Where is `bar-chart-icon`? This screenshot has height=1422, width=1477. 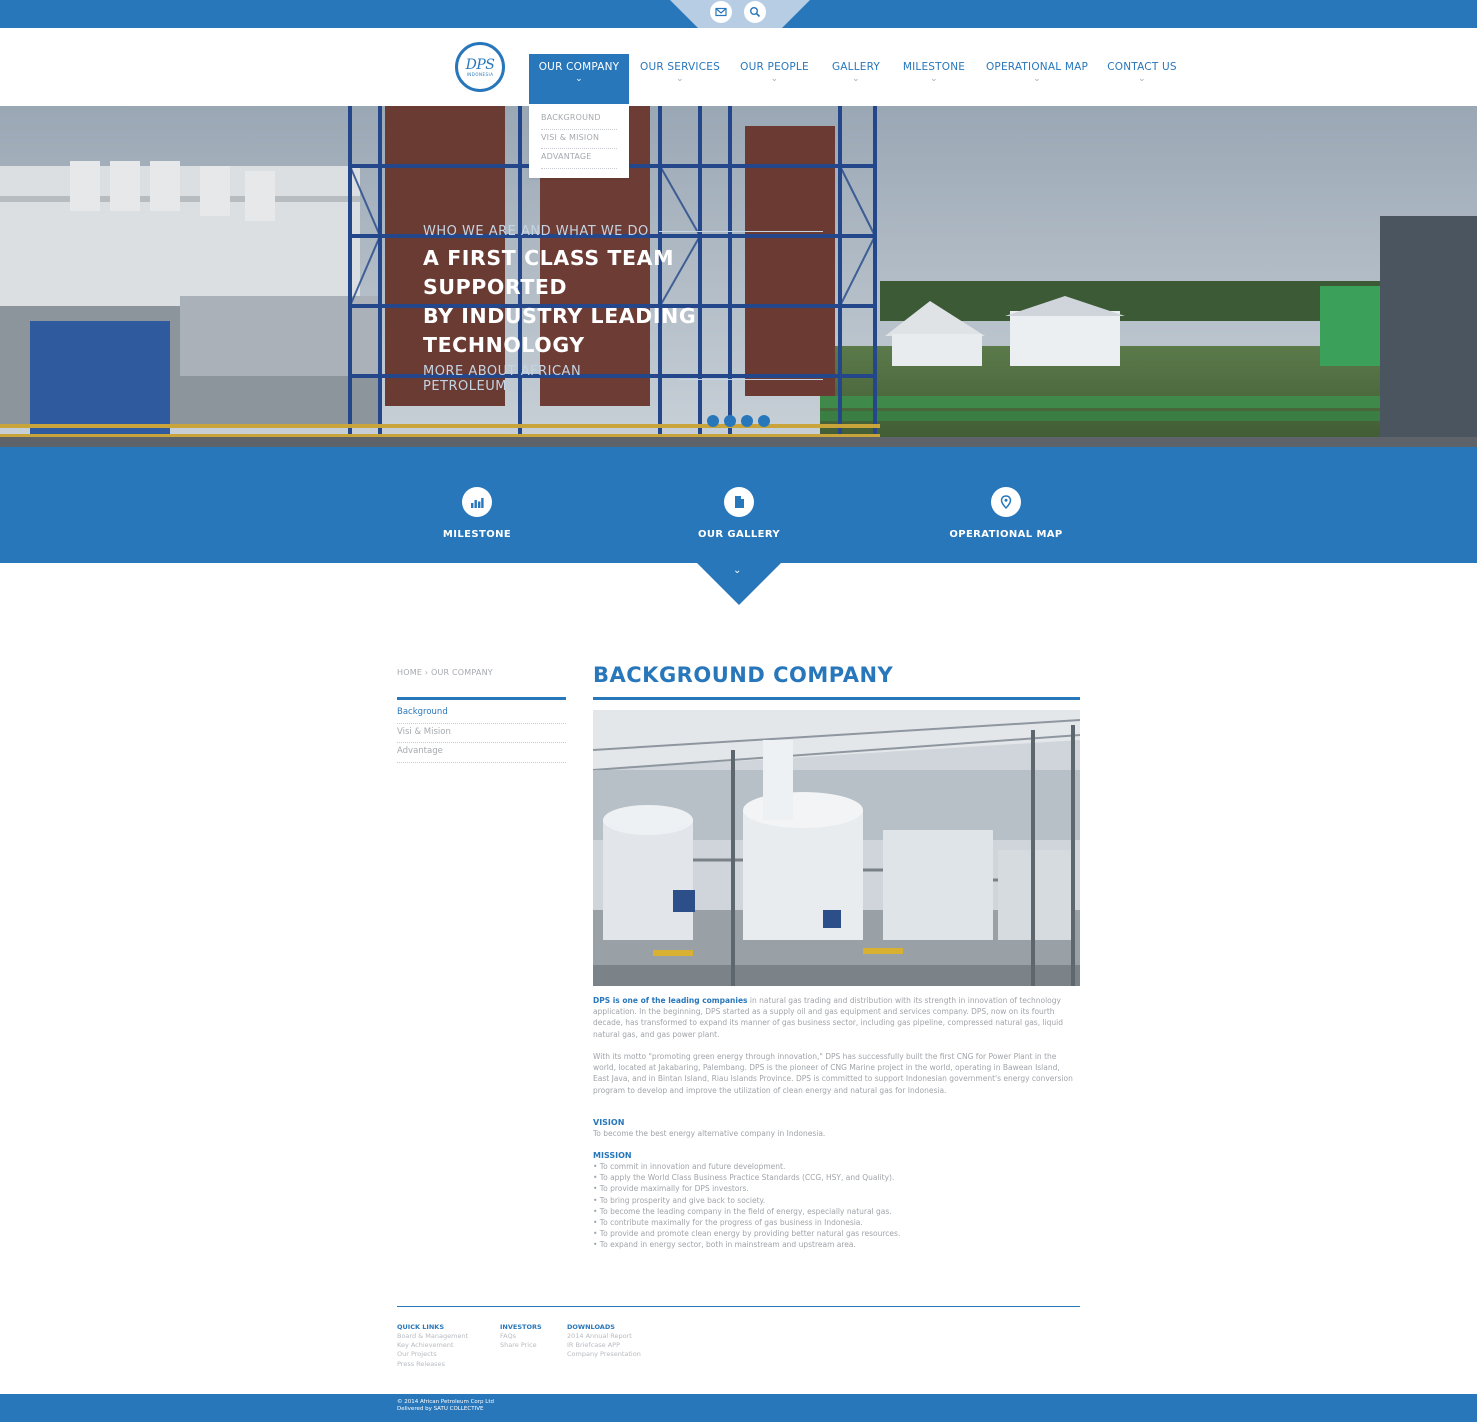
bar-chart-icon is located at coordinates (477, 502).